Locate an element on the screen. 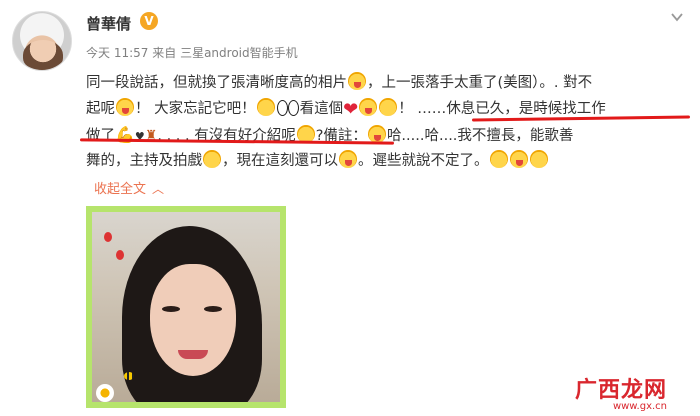 This screenshot has height=416, width=700. post-meta: 今天 11:57 来自 三星android智能手机 is located at coordinates (192, 52).